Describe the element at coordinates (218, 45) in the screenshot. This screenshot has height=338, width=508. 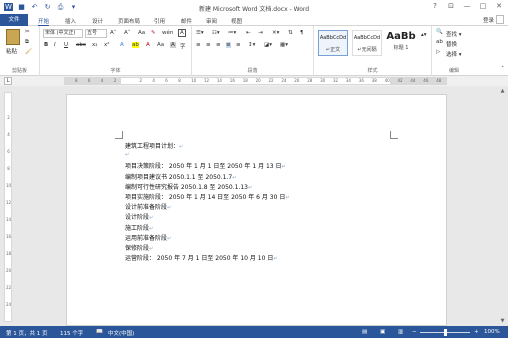
I see `align-right-icon: ≡` at that location.